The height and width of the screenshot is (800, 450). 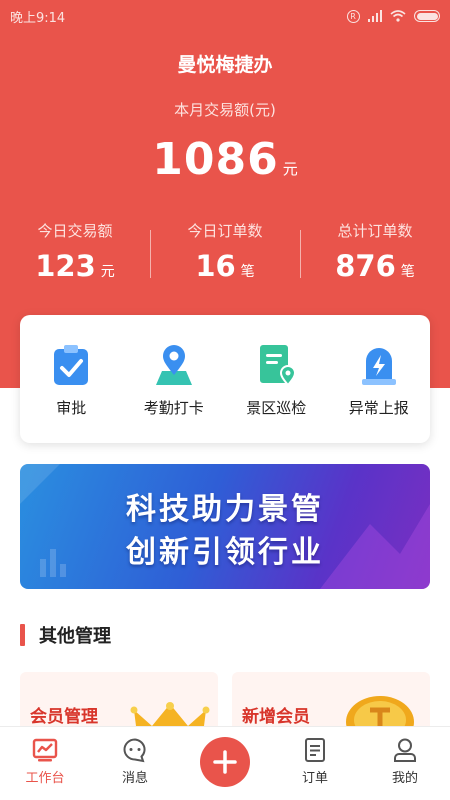 I want to click on banner-text: 科技助力景管 创新引领行业, so click(x=225, y=531).